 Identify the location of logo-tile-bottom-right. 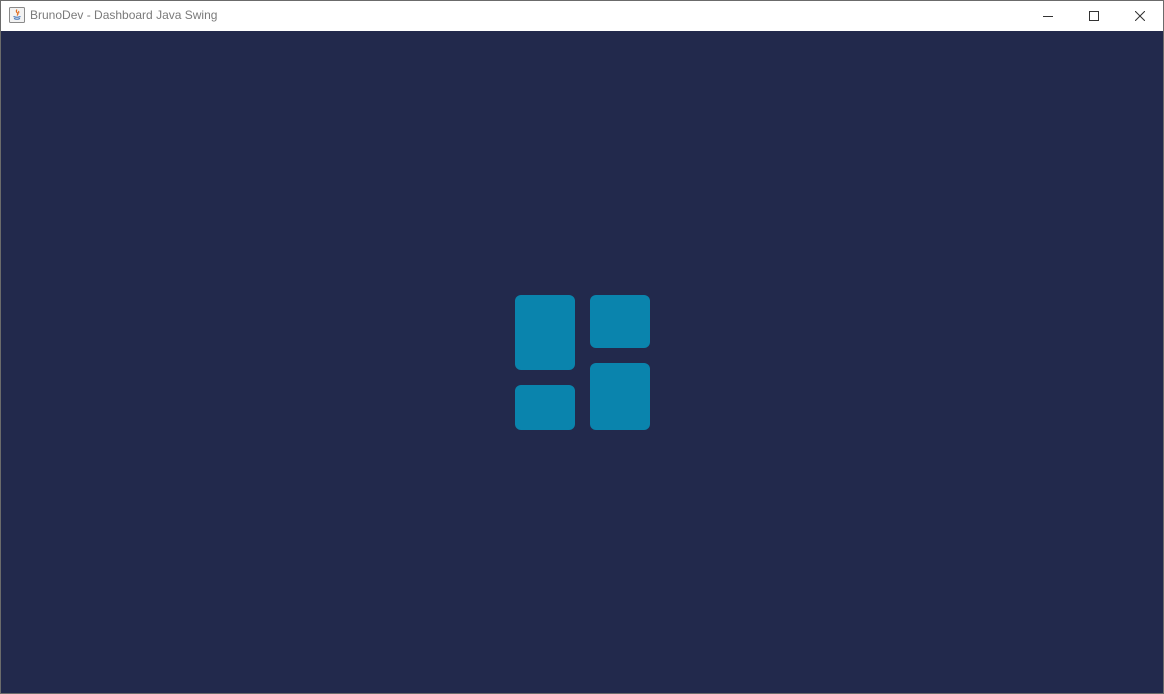
(620, 396).